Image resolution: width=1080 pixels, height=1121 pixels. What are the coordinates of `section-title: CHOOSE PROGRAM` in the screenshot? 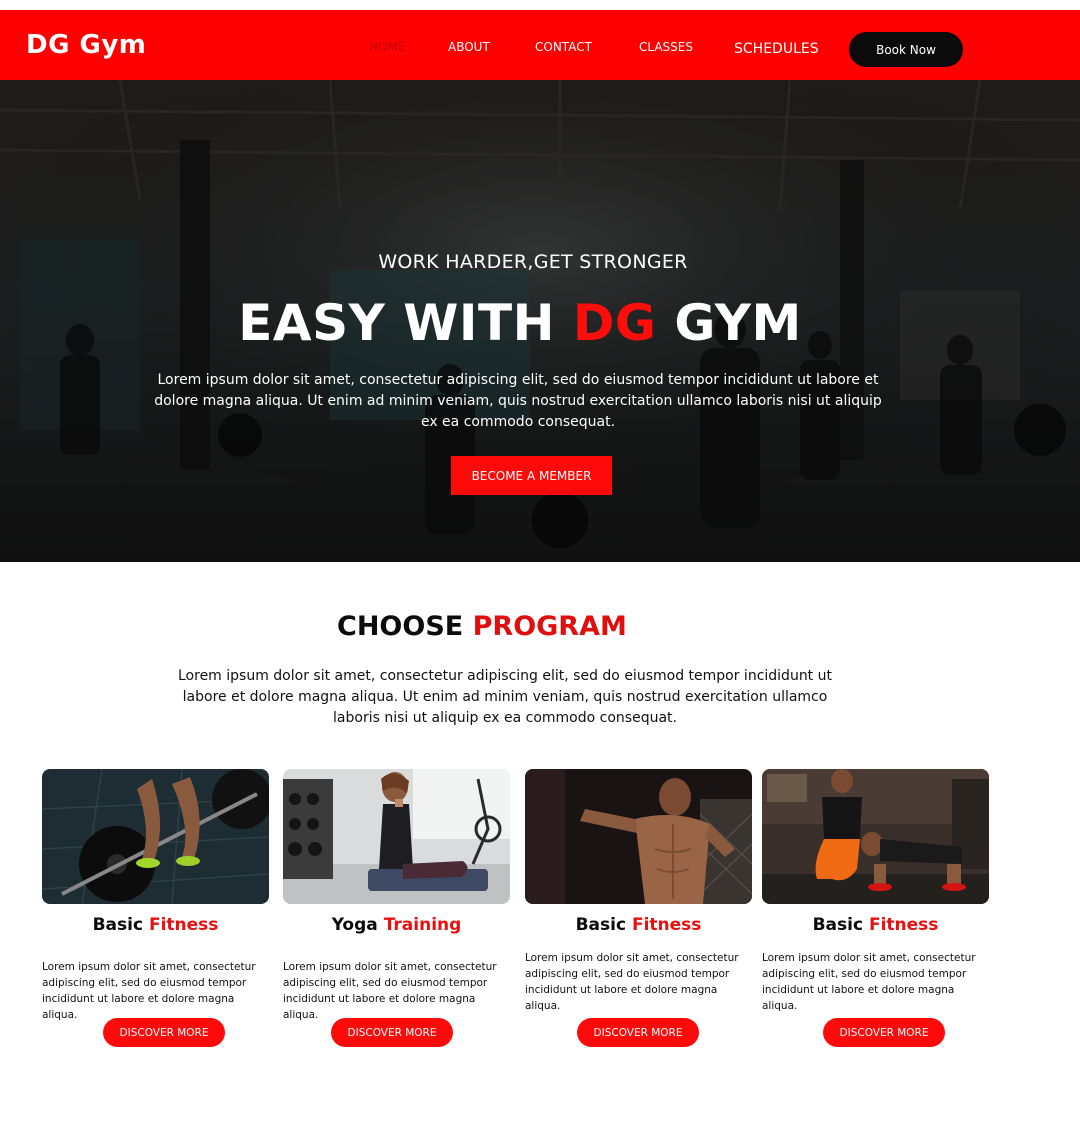 It's located at (482, 626).